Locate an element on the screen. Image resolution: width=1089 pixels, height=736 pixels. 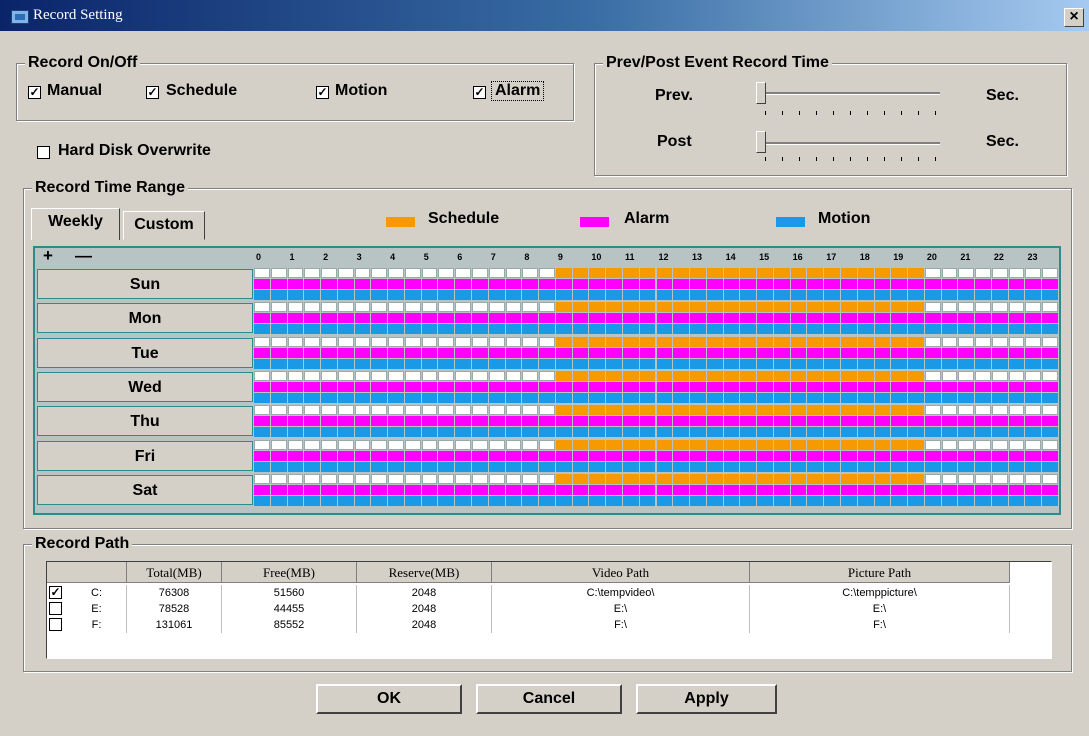
post-slider-thumb is located at coordinates (761, 142).